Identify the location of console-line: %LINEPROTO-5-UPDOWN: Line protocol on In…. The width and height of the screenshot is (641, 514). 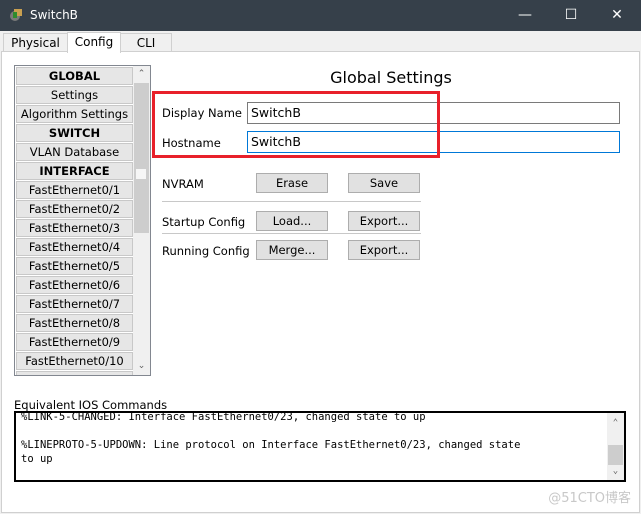
(271, 445).